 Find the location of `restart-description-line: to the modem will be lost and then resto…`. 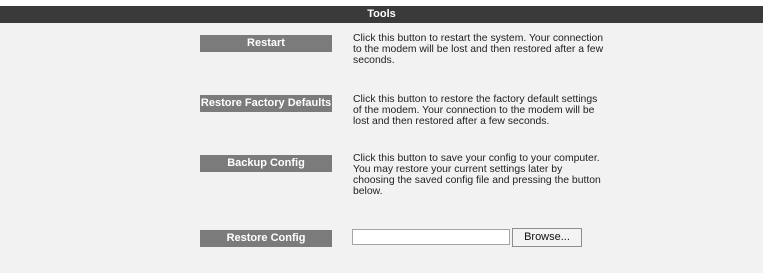

restart-description-line: to the modem will be lost and then resto… is located at coordinates (478, 49).